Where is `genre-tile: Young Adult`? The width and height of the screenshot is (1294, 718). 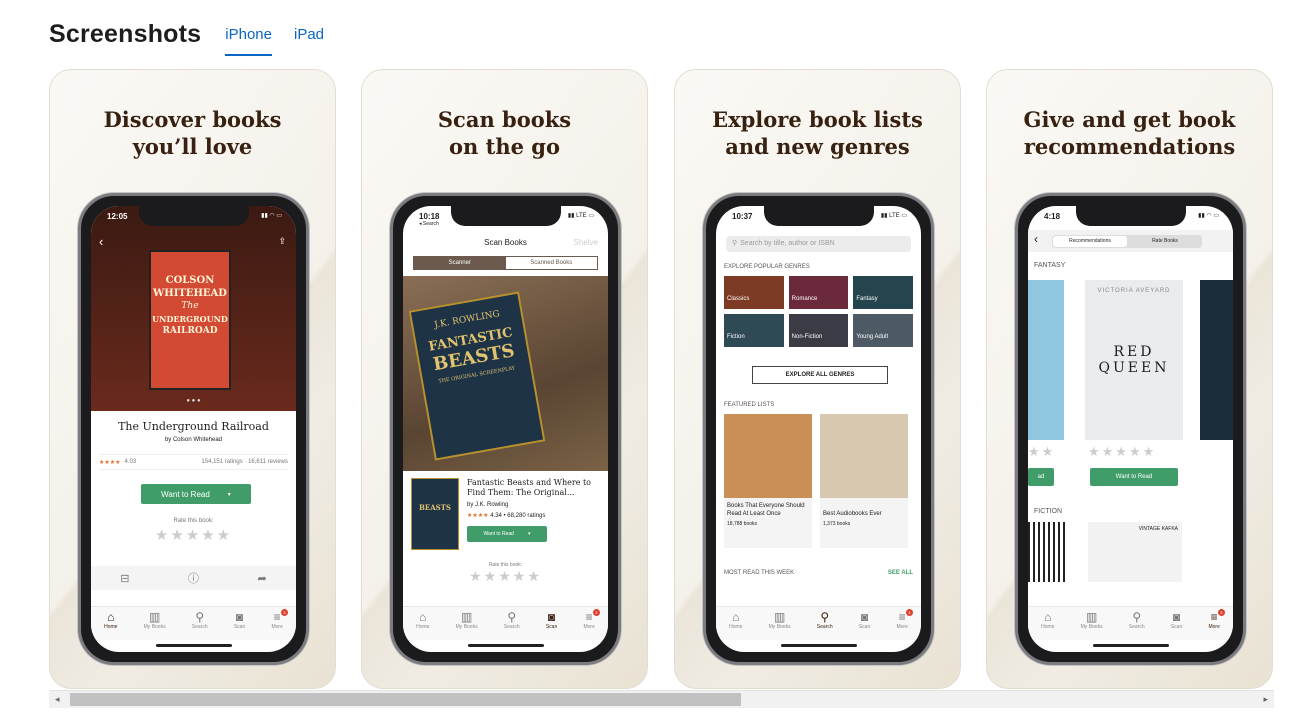 genre-tile: Young Adult is located at coordinates (883, 330).